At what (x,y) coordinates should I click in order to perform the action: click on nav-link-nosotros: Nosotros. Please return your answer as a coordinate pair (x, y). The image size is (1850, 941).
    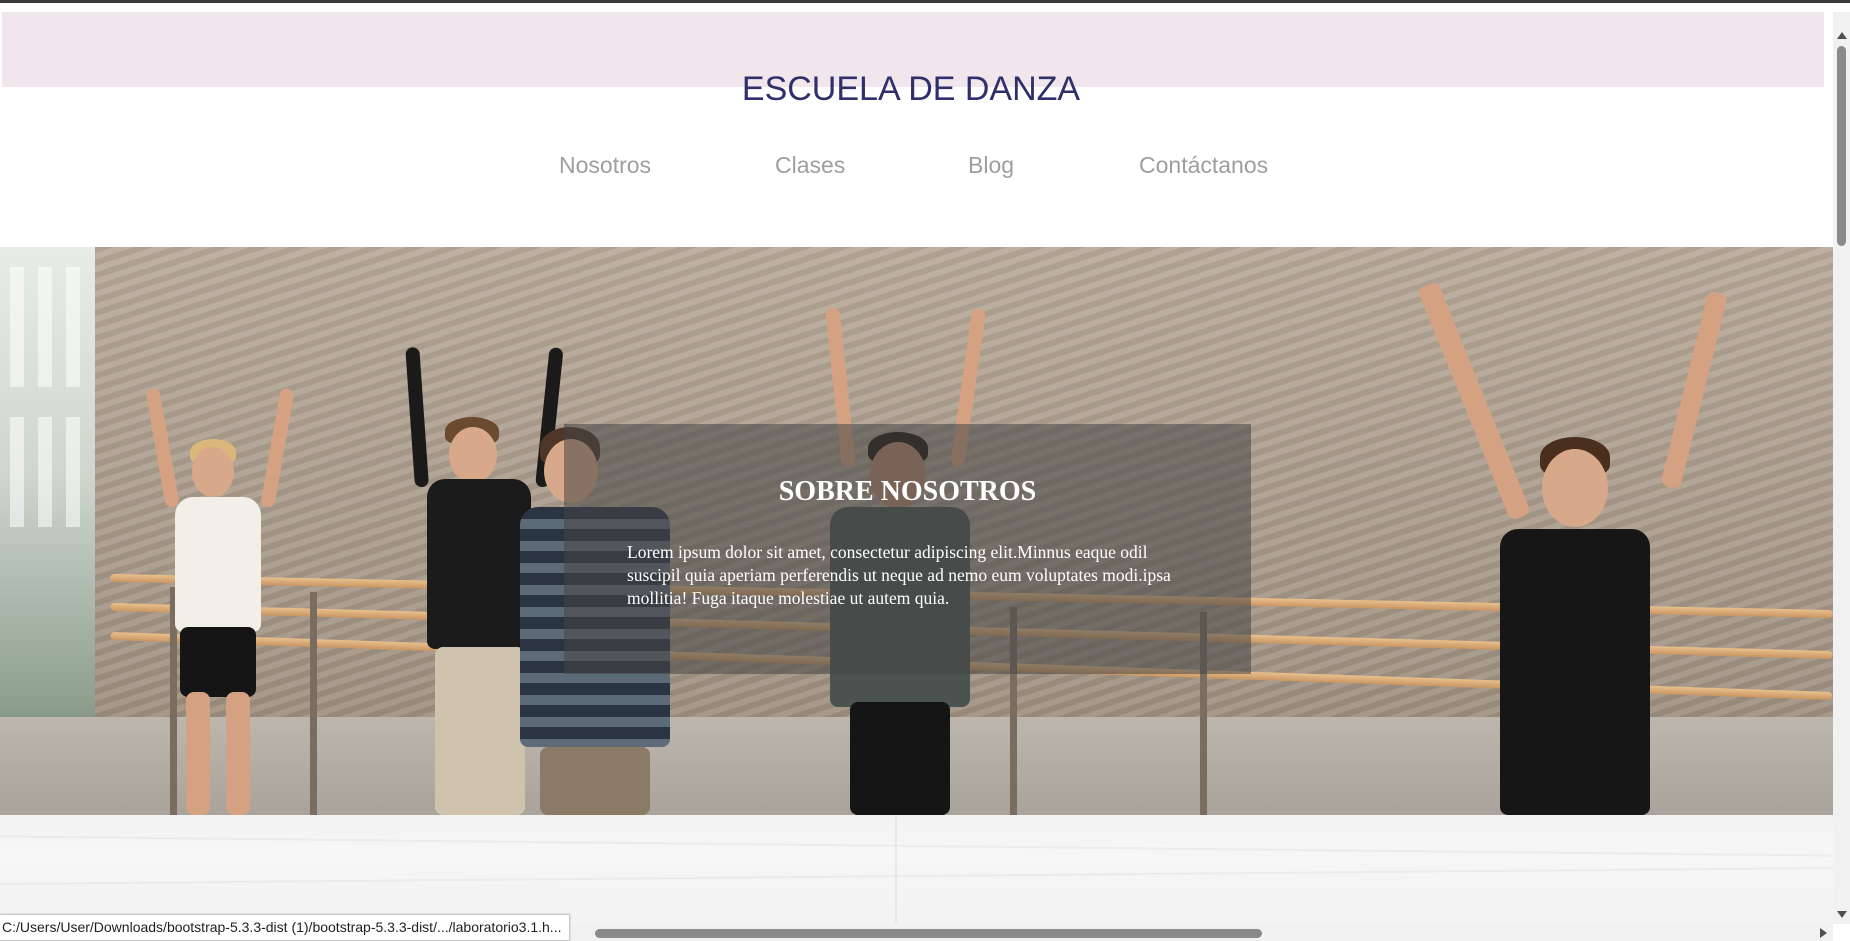
    Looking at the image, I should click on (605, 165).